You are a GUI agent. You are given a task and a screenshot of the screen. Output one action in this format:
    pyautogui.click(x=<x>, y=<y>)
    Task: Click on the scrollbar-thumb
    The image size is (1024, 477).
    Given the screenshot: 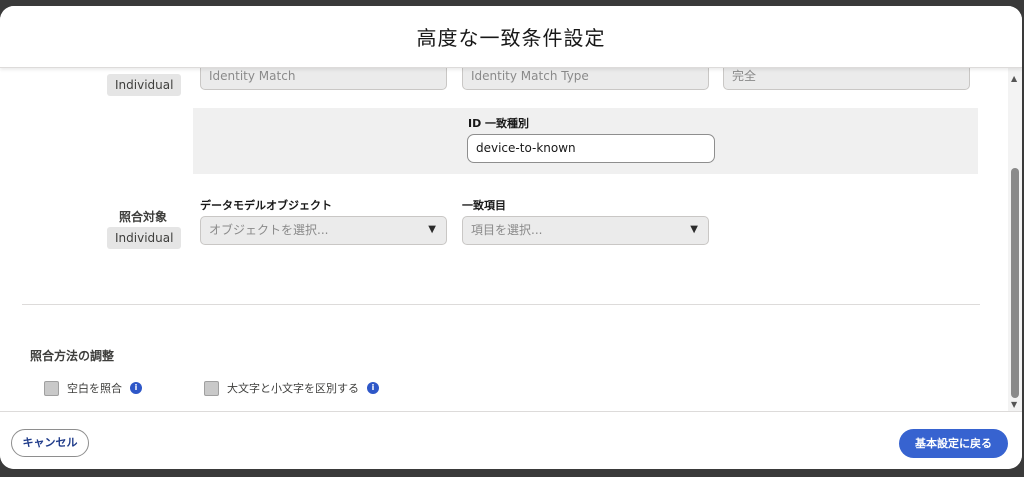 What is the action you would take?
    pyautogui.click(x=1015, y=283)
    